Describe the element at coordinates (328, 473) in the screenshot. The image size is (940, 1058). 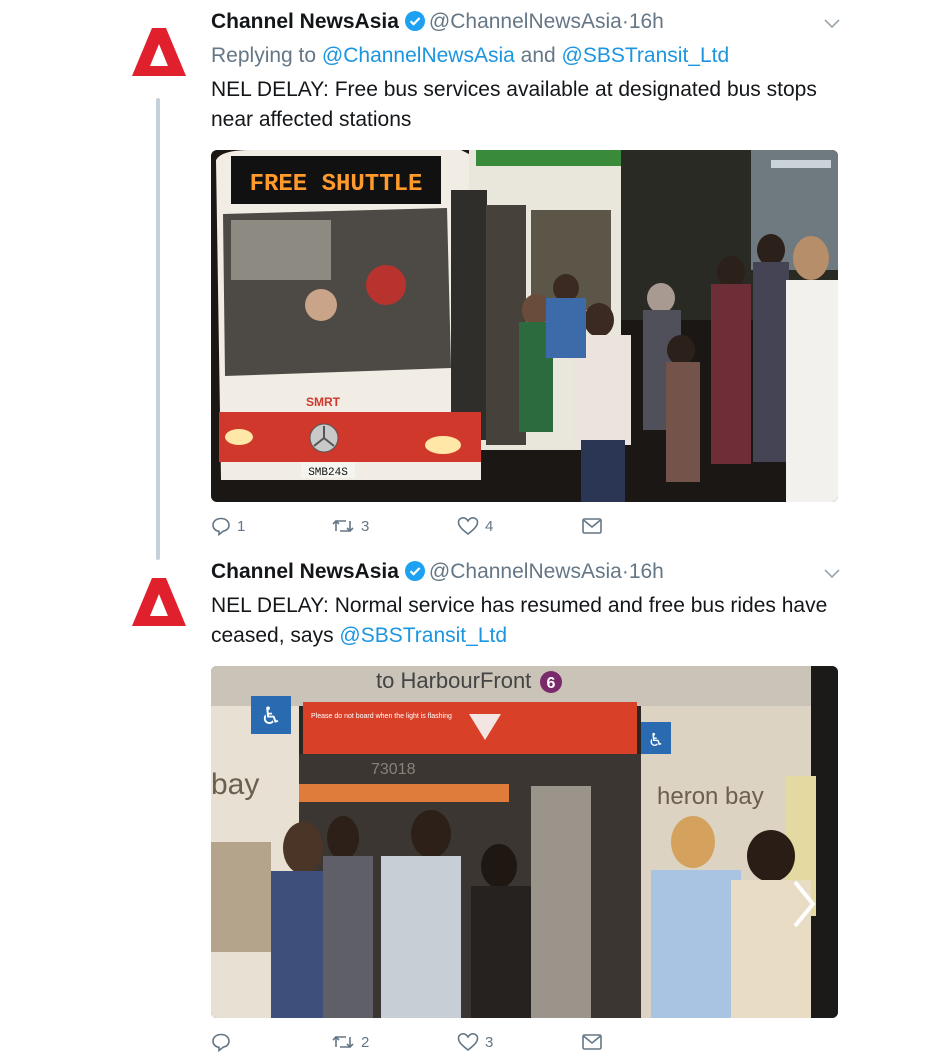
I see `license-plate: SMB24S` at that location.